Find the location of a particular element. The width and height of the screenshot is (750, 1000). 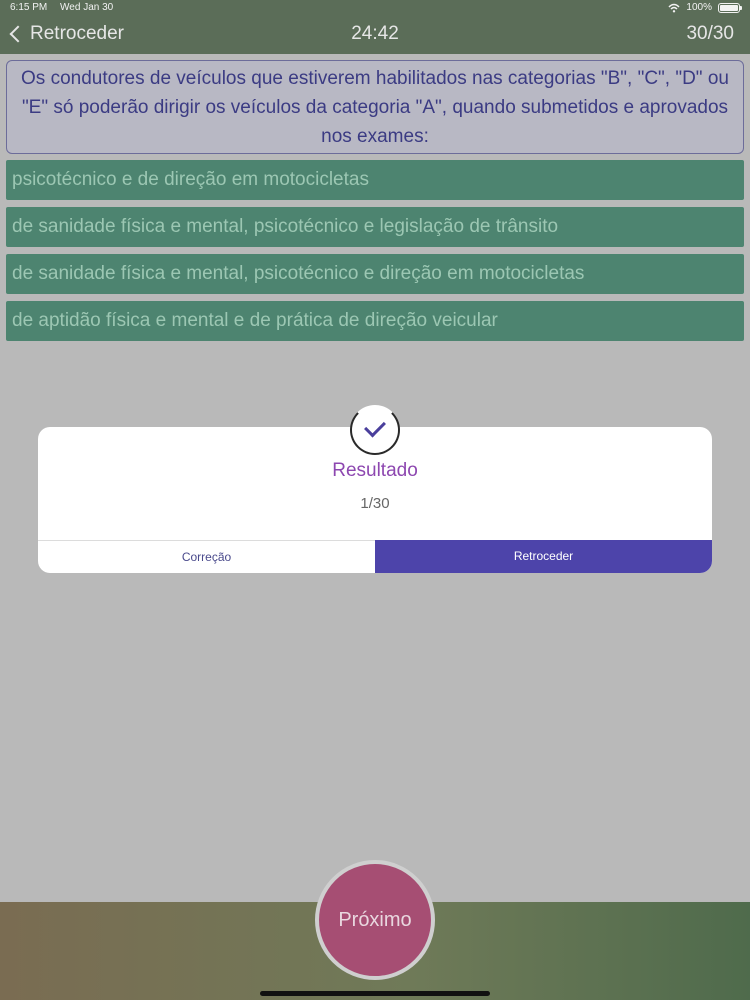

status-time: 6:15 PM is located at coordinates (29, 7).